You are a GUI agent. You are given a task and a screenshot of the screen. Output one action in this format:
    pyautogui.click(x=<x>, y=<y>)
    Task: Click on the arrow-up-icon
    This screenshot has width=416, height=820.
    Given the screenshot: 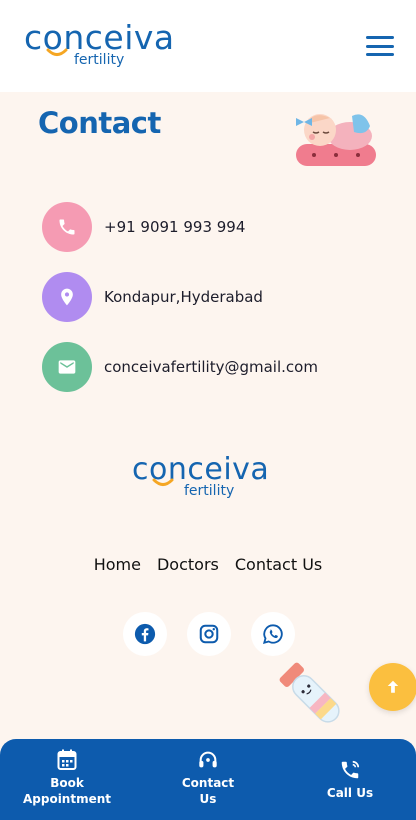 What is the action you would take?
    pyautogui.click(x=393, y=686)
    